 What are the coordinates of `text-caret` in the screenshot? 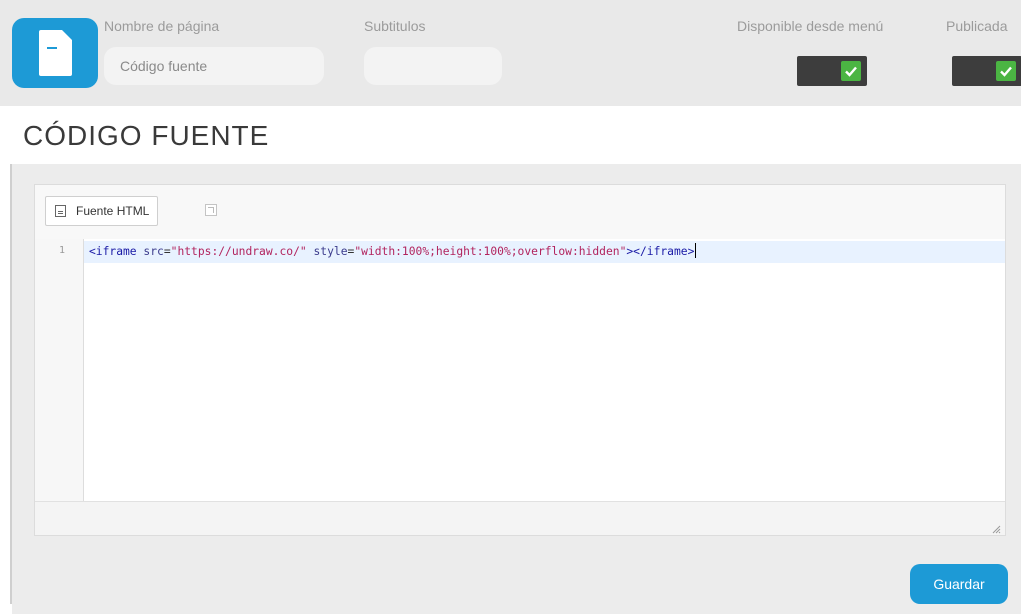 It's located at (696, 250).